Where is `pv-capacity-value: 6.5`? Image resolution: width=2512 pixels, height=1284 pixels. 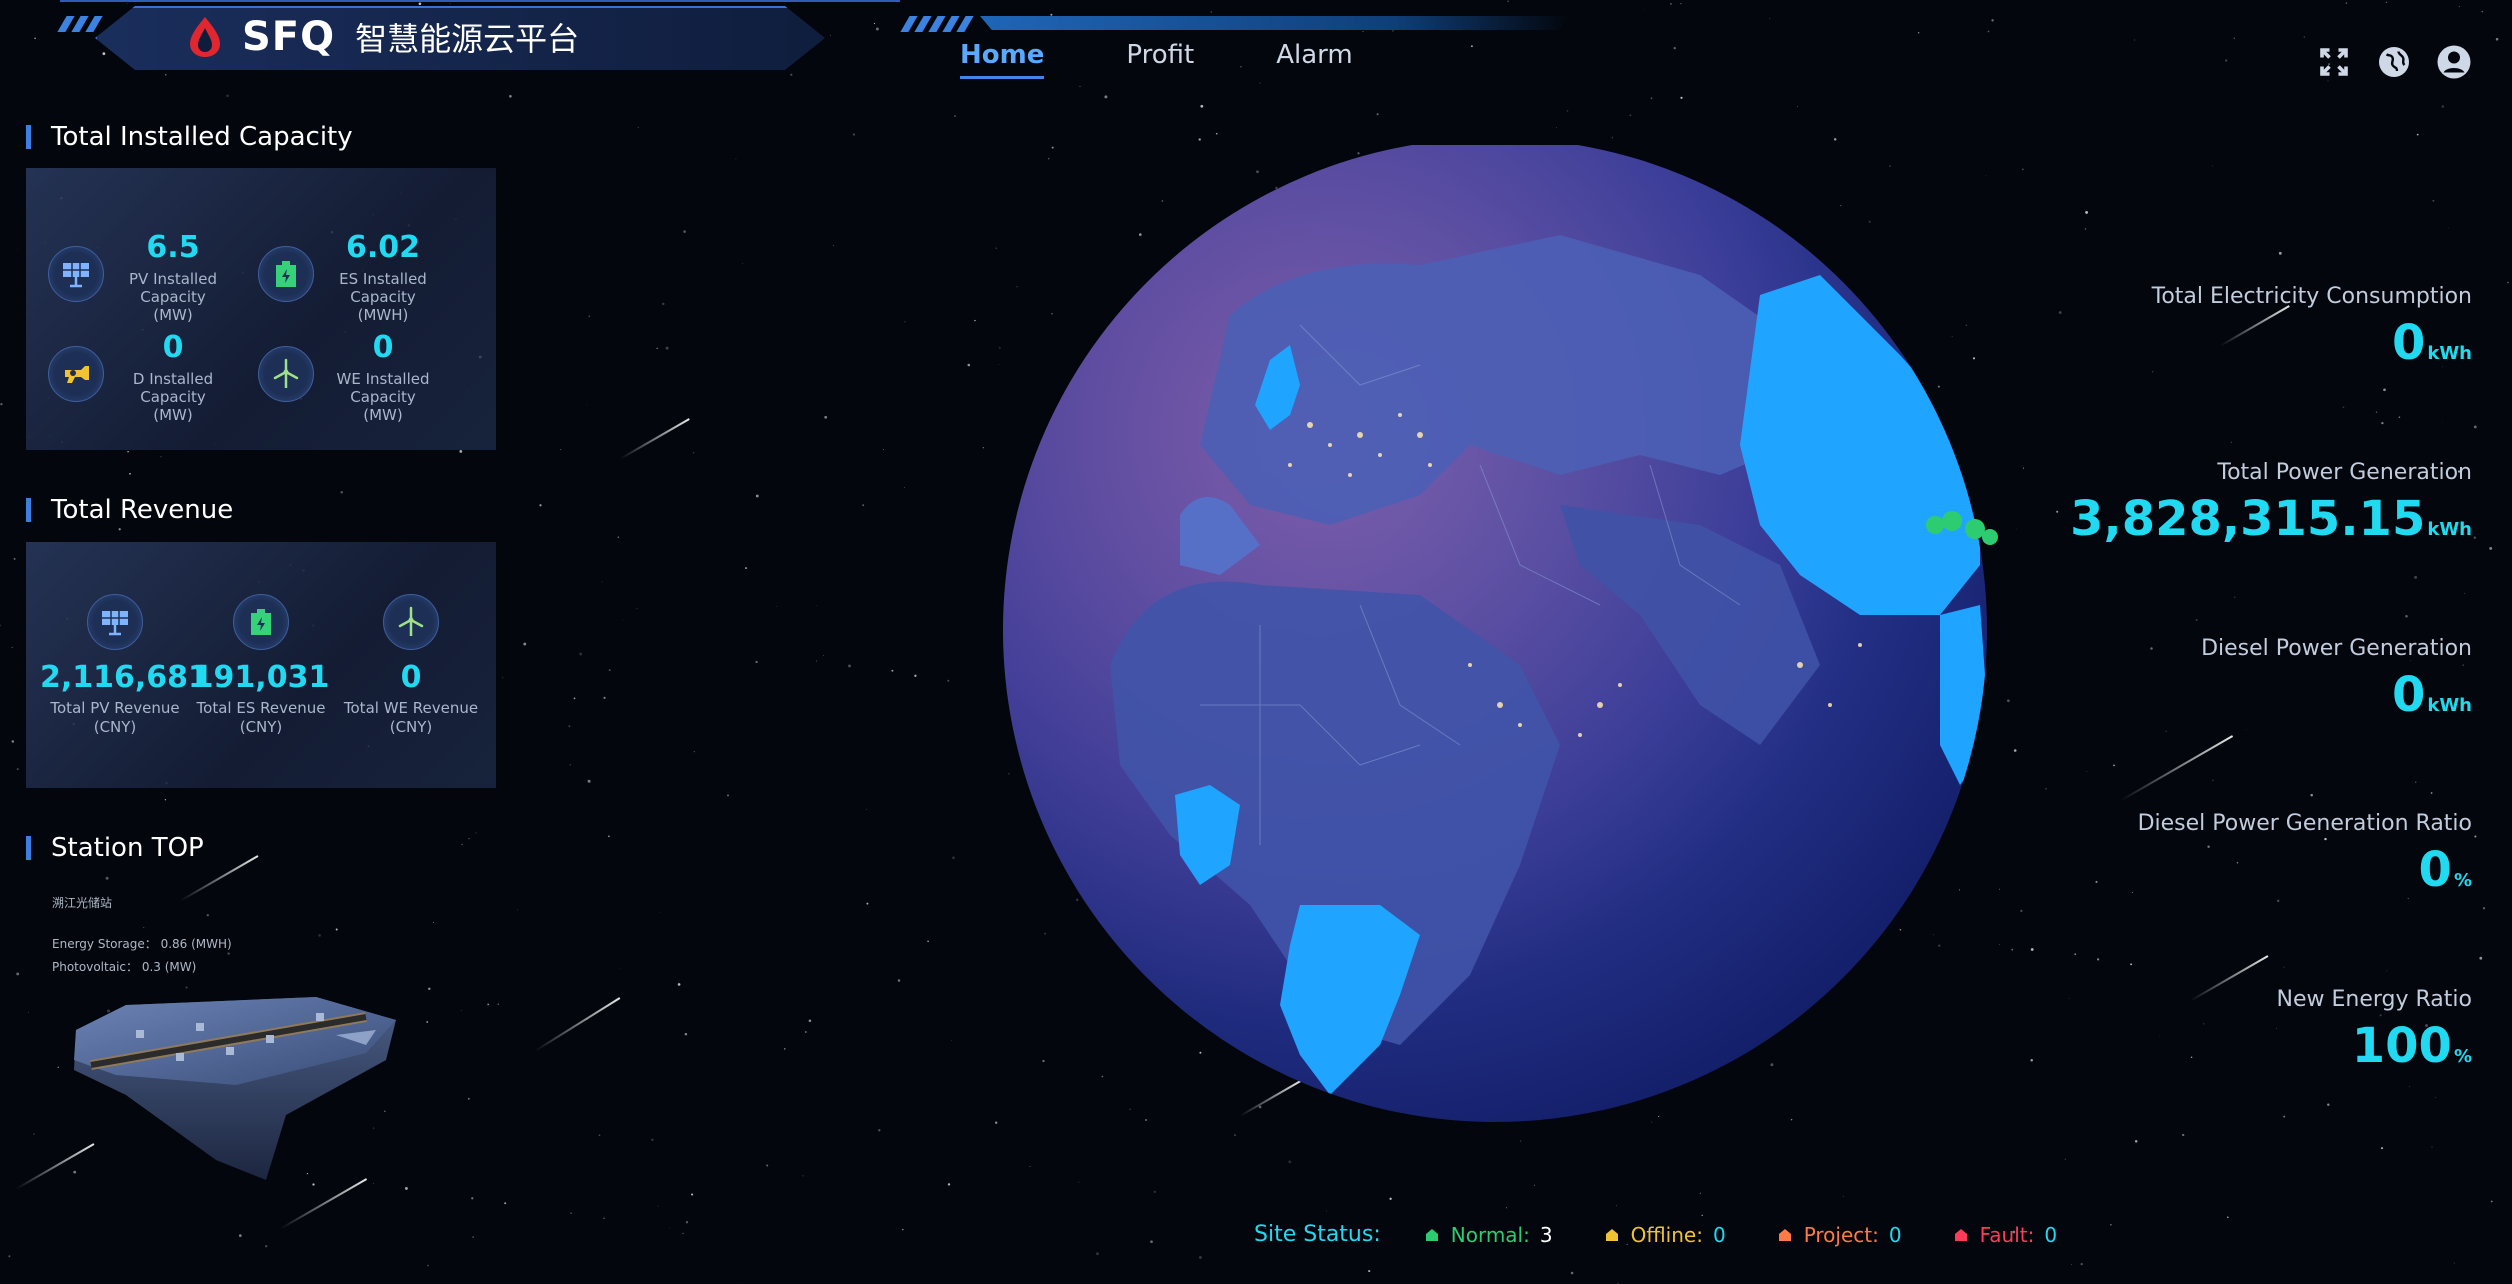 pv-capacity-value: 6.5 is located at coordinates (173, 247).